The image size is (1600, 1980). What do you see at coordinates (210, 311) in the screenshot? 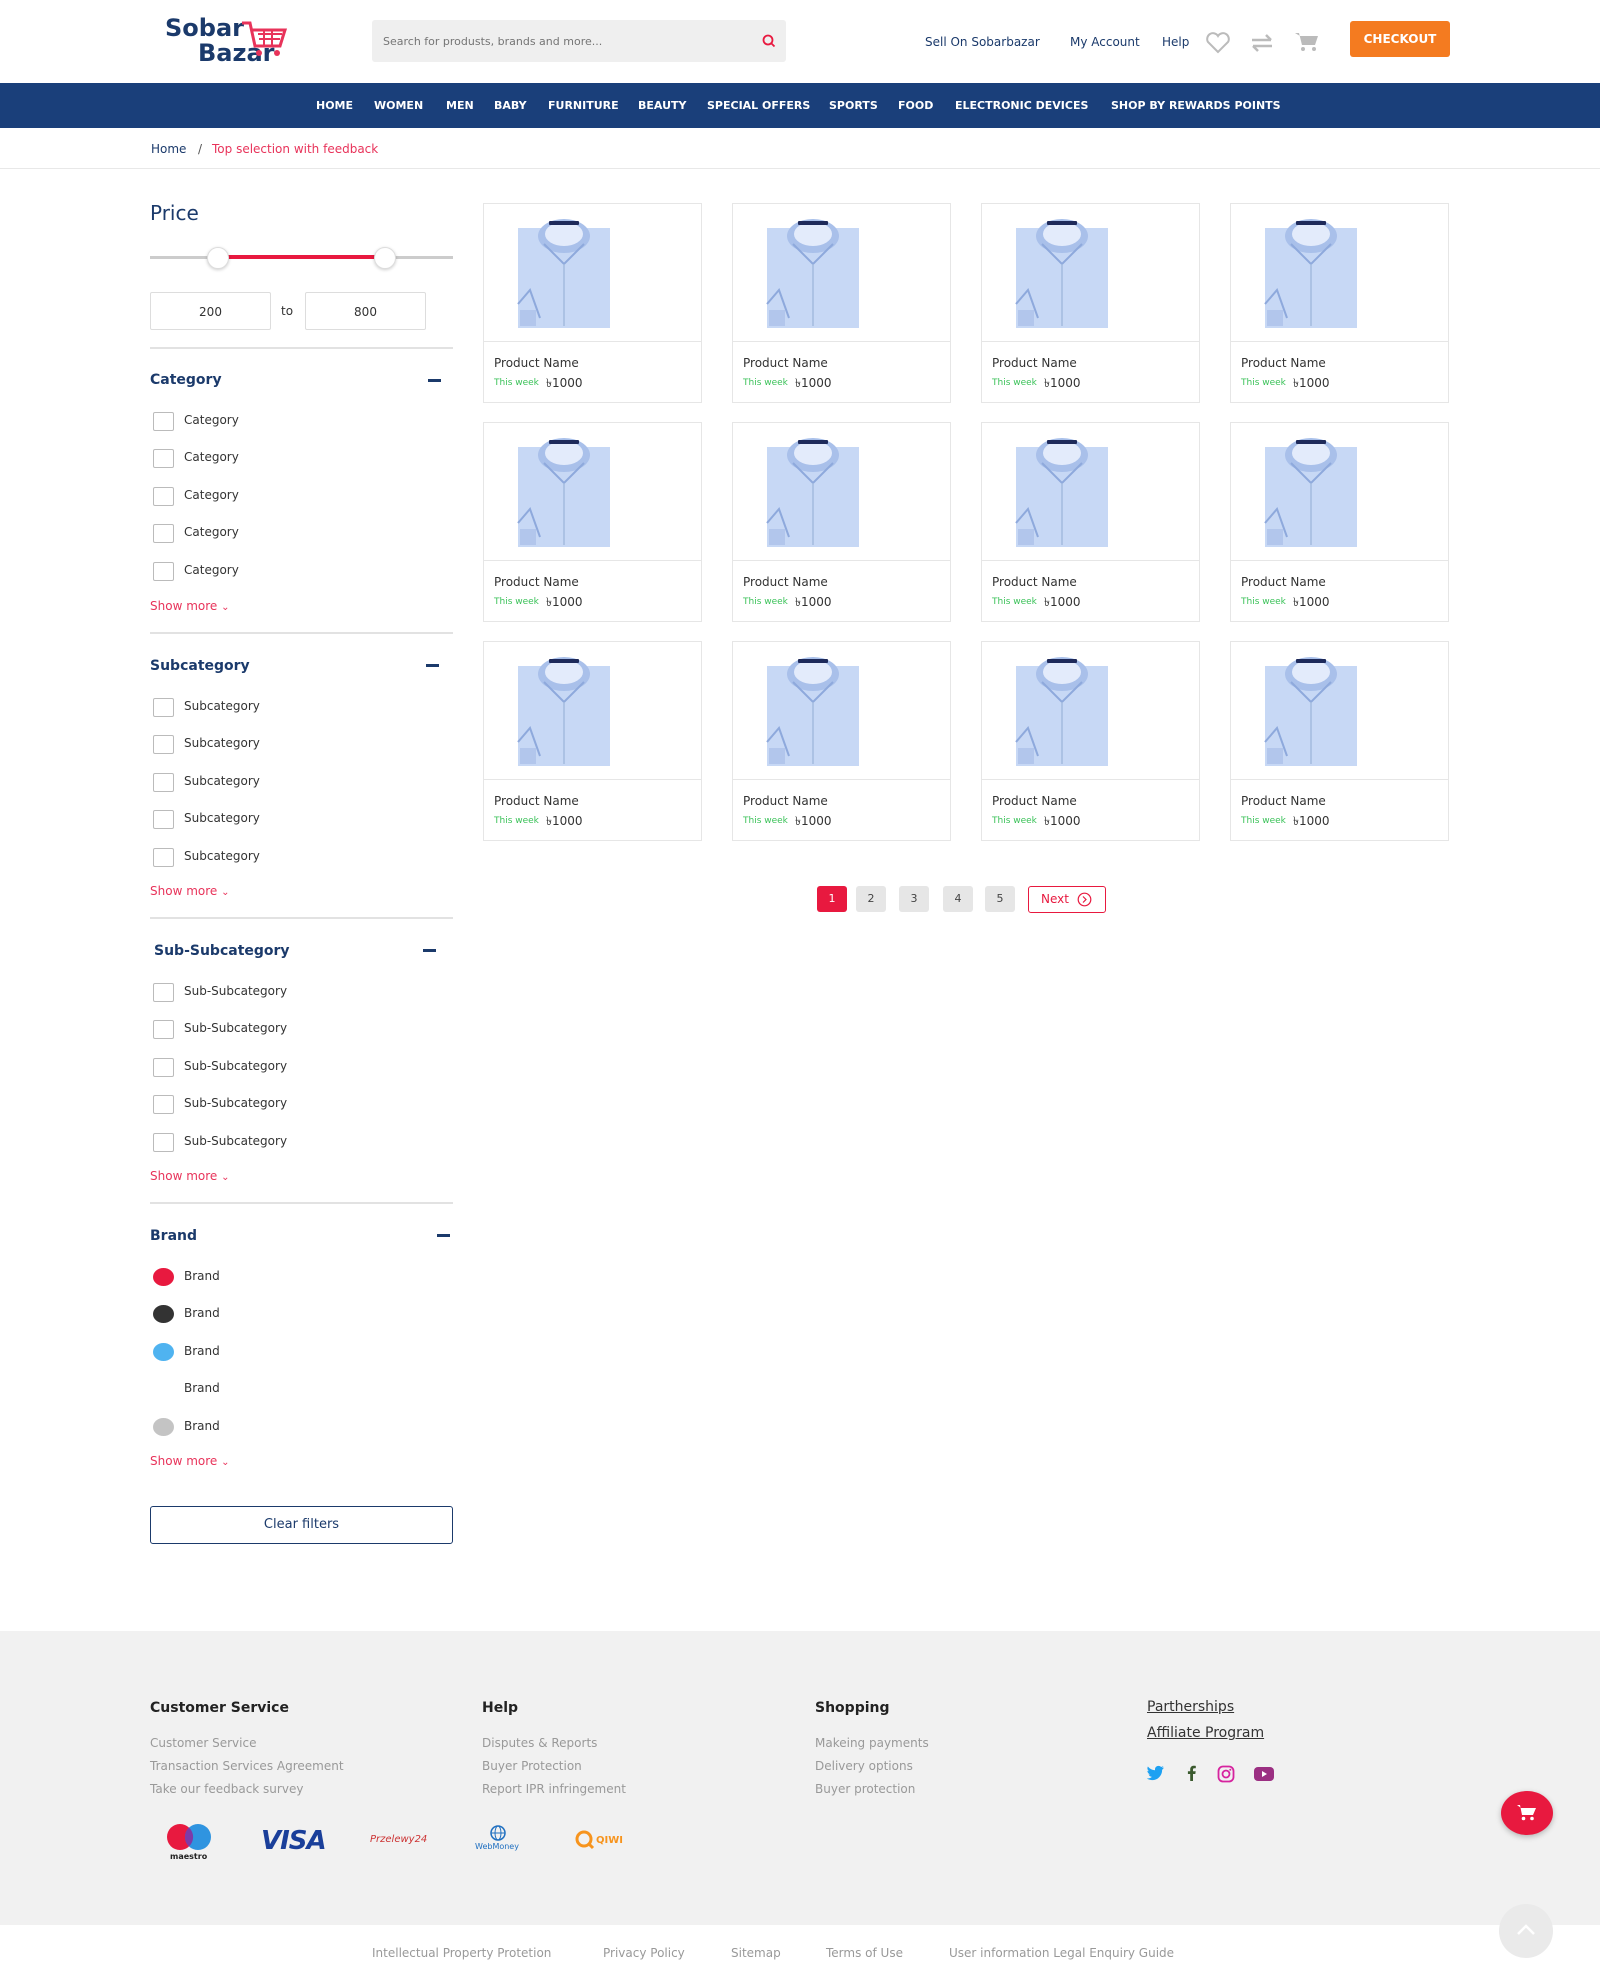
I see `price-min-input: 200` at bounding box center [210, 311].